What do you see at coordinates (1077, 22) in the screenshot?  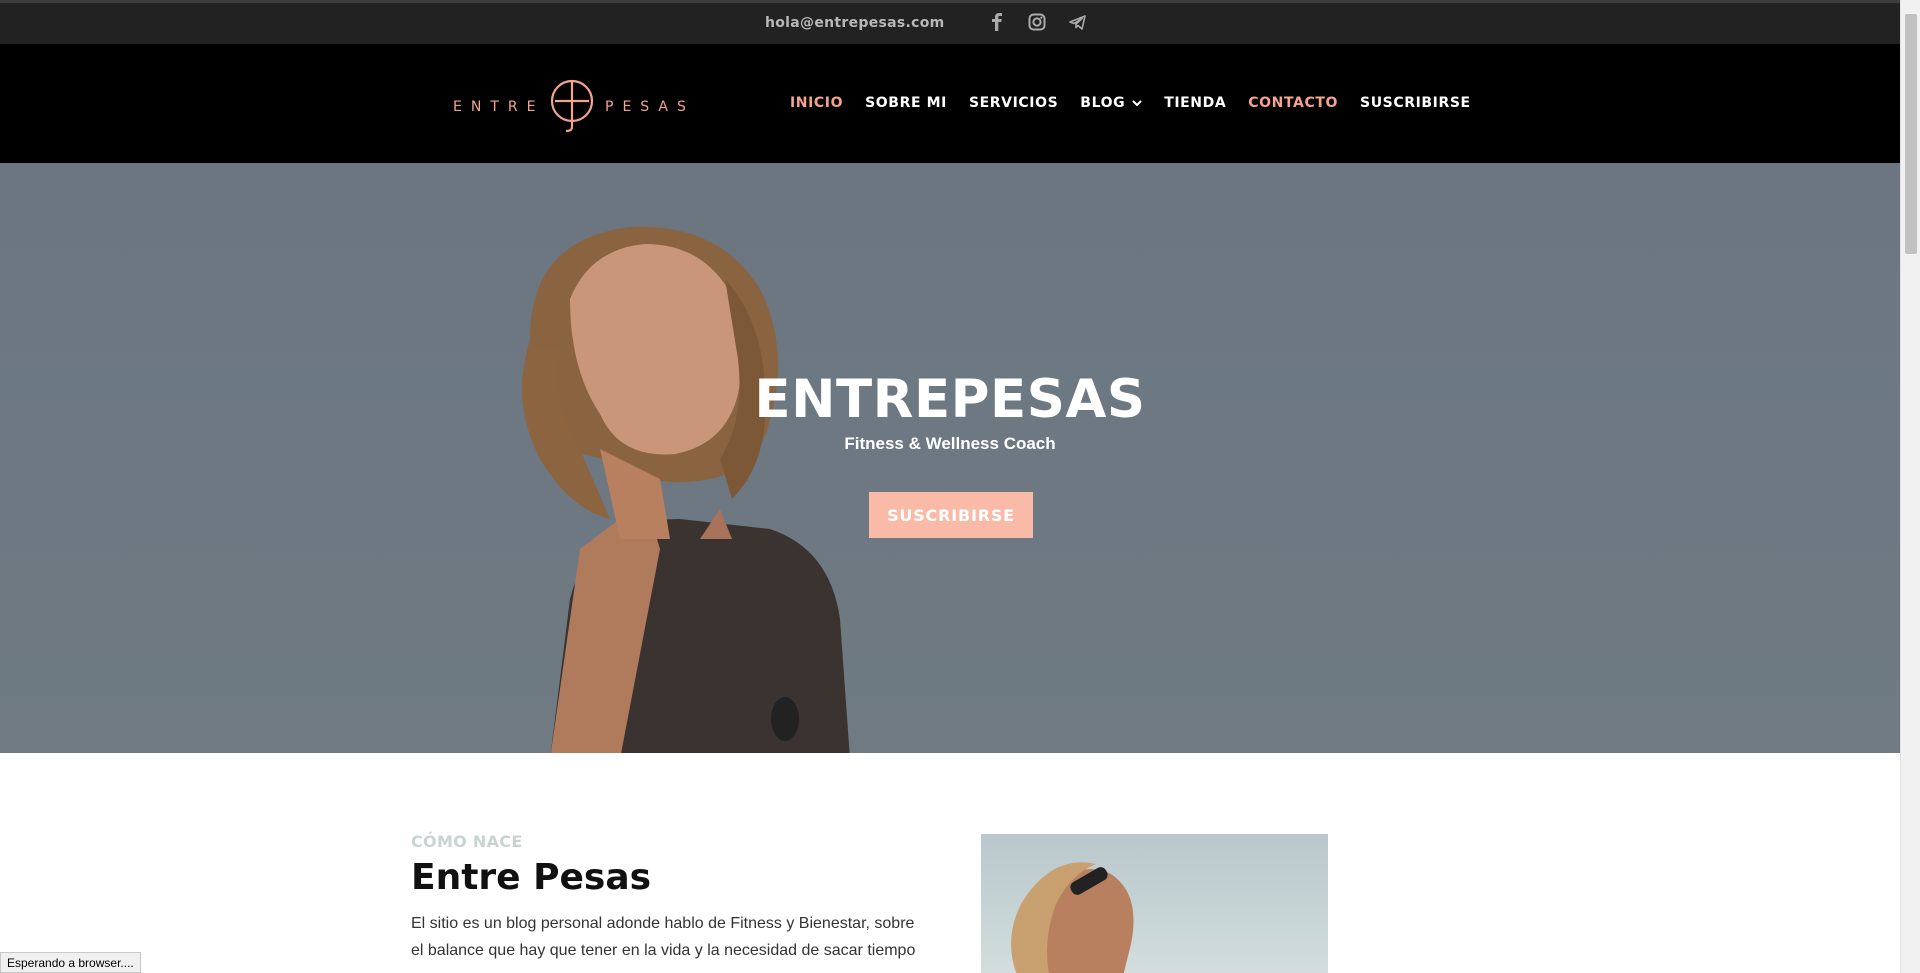 I see `telegram-icon` at bounding box center [1077, 22].